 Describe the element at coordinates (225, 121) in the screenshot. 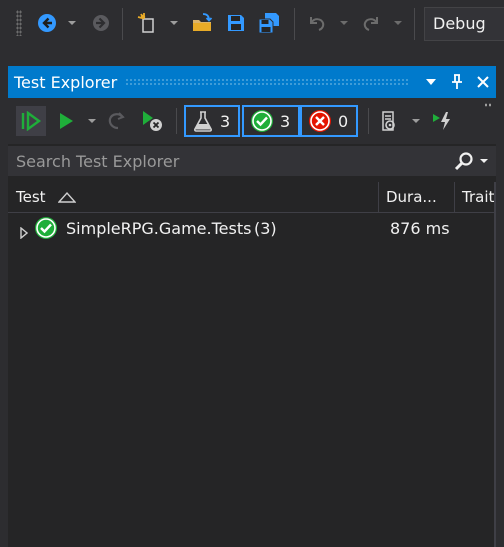

I see `total-tests-count: 3` at that location.